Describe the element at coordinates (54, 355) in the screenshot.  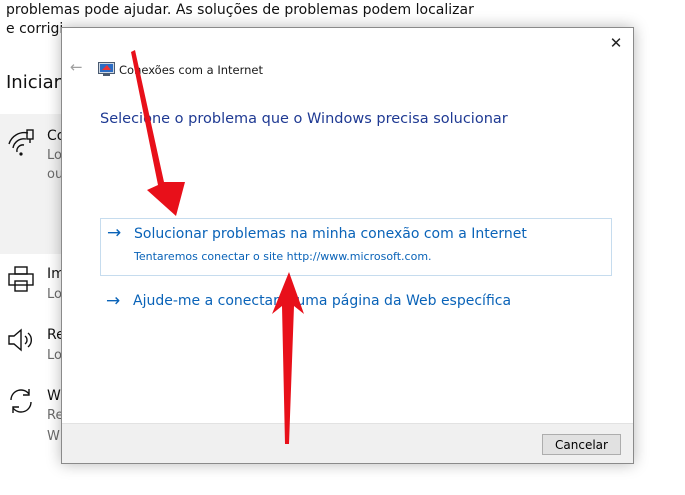
I see `item-desc-3: Lo` at that location.